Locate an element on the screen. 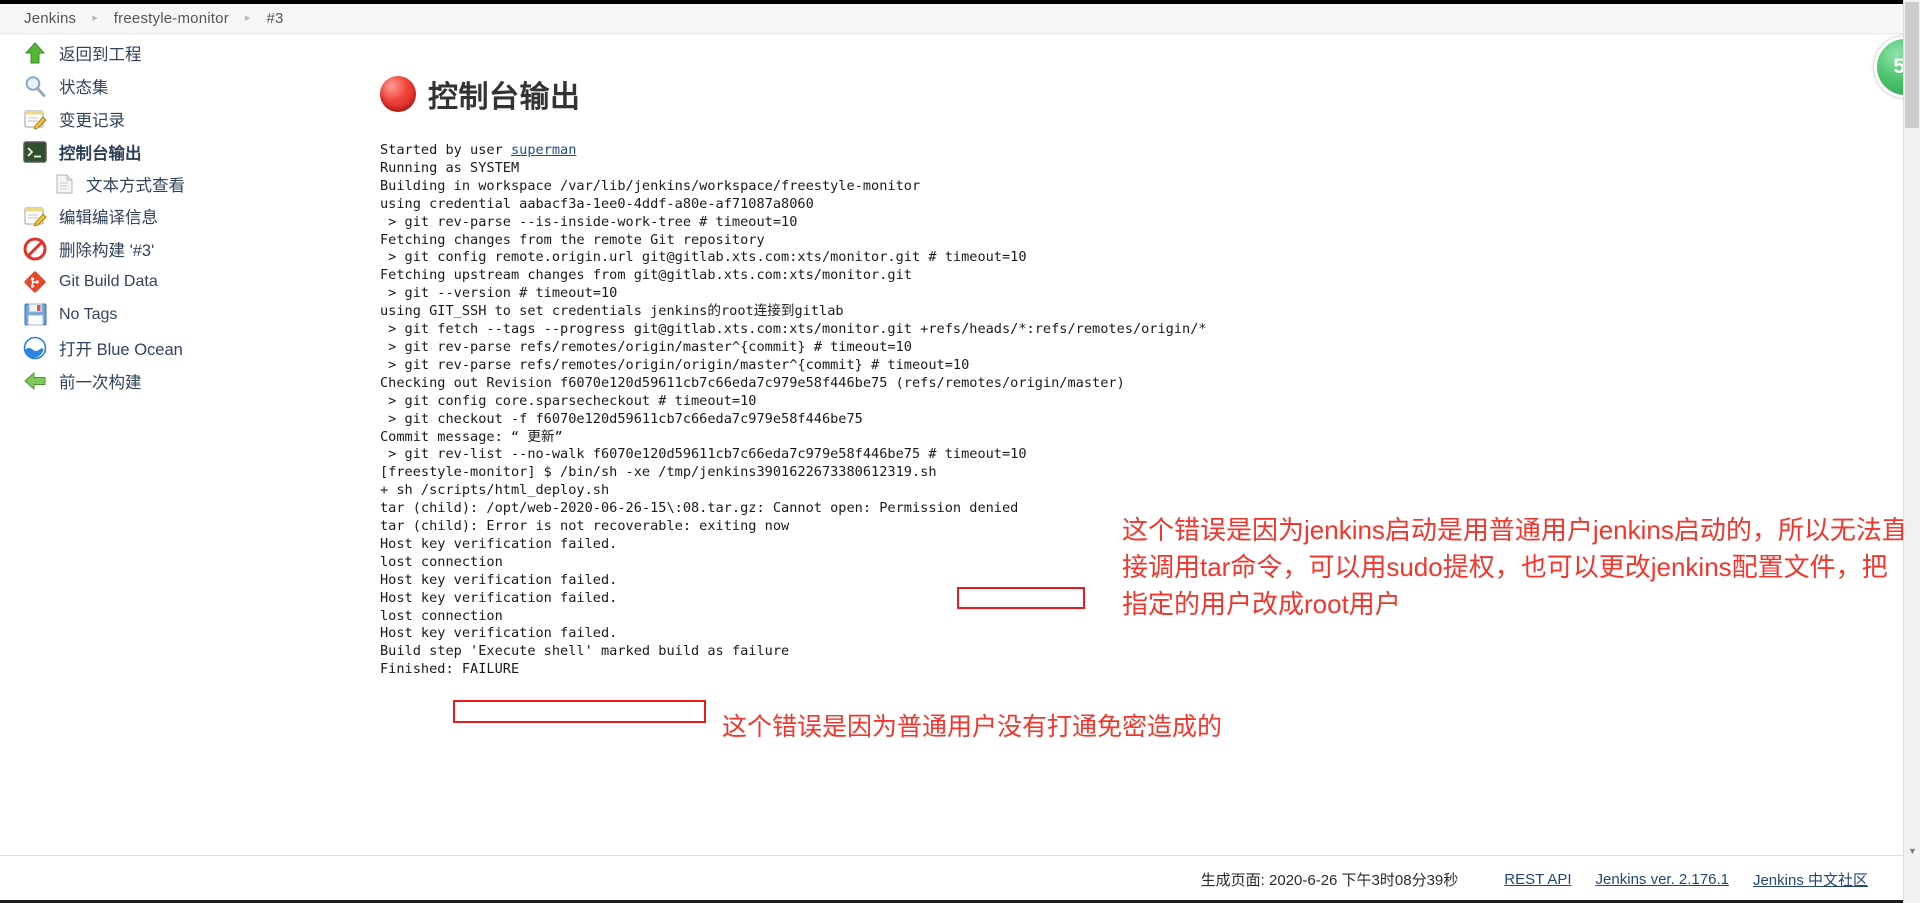 The height and width of the screenshot is (903, 1920). sidebar-item-label: 删除构建 '#3' is located at coordinates (107, 250).